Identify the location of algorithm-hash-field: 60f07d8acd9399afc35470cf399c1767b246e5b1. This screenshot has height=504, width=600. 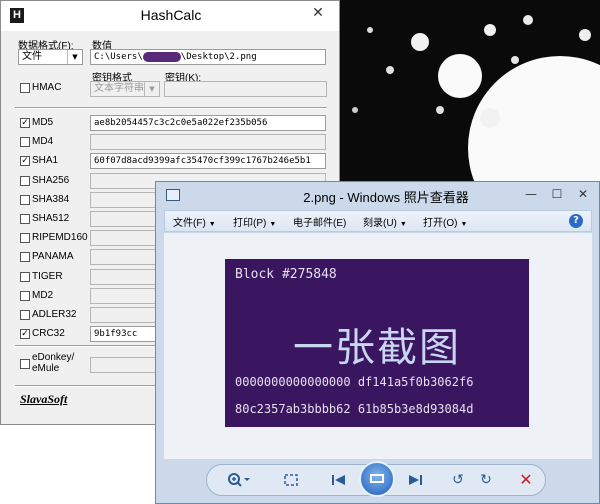
(208, 161).